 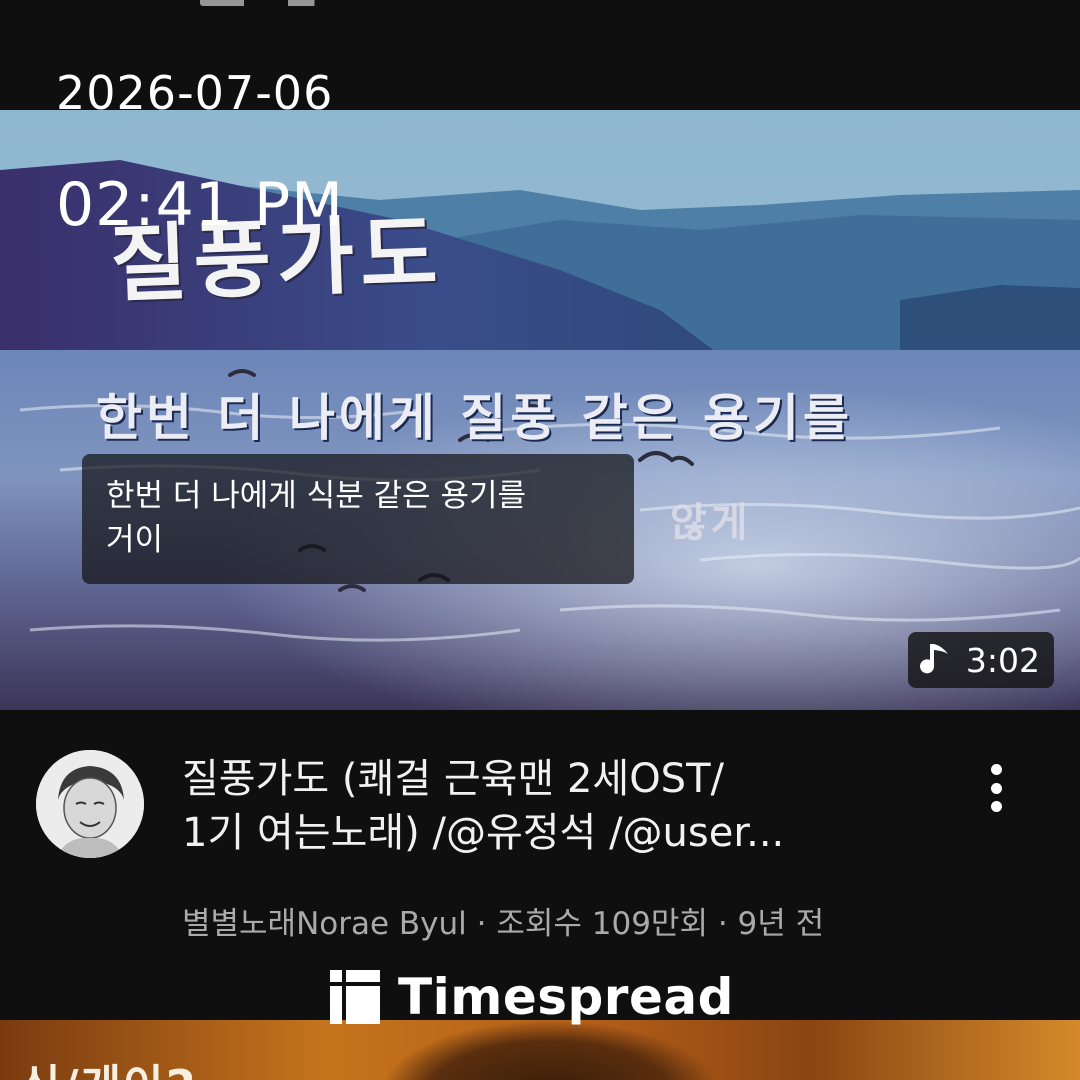 I want to click on overlay-time: 02:41 PM, so click(x=200, y=205).